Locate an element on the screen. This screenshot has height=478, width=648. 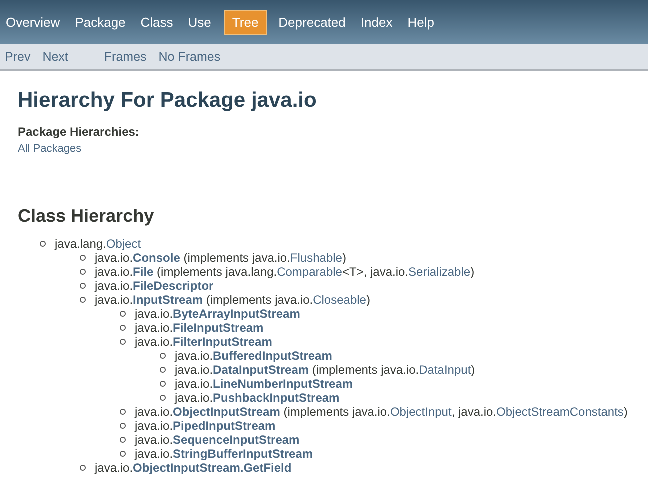
class-link: StringBufferInputStream is located at coordinates (243, 454).